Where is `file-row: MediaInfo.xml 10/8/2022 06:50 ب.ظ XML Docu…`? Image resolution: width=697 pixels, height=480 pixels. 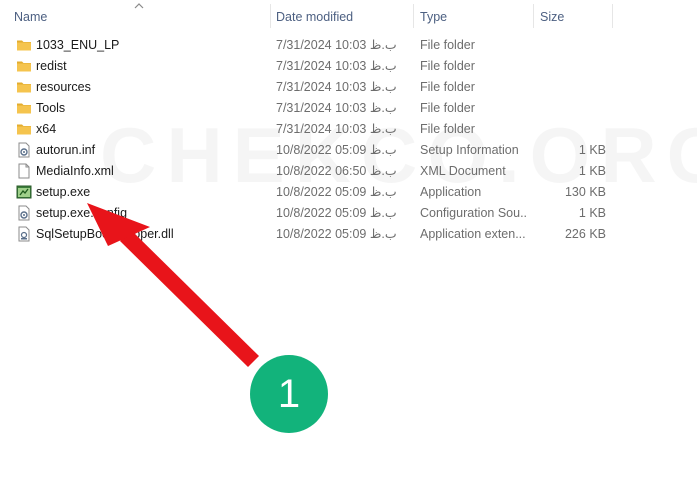 file-row: MediaInfo.xml 10/8/2022 06:50 ب.ظ XML Docu… is located at coordinates (310, 171).